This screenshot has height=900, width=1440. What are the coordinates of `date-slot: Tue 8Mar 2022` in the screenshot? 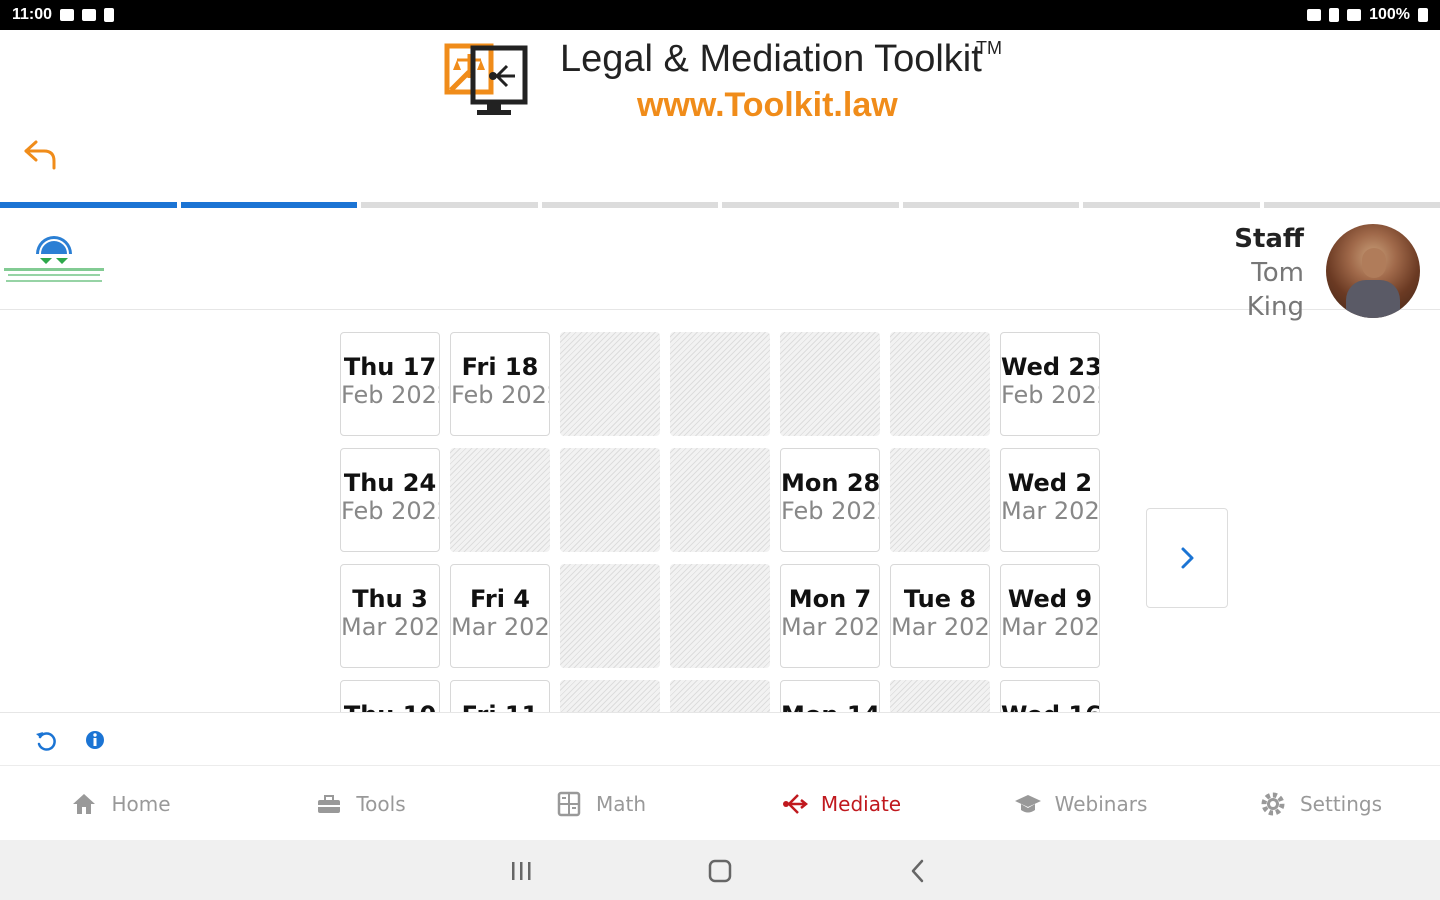 It's located at (940, 616).